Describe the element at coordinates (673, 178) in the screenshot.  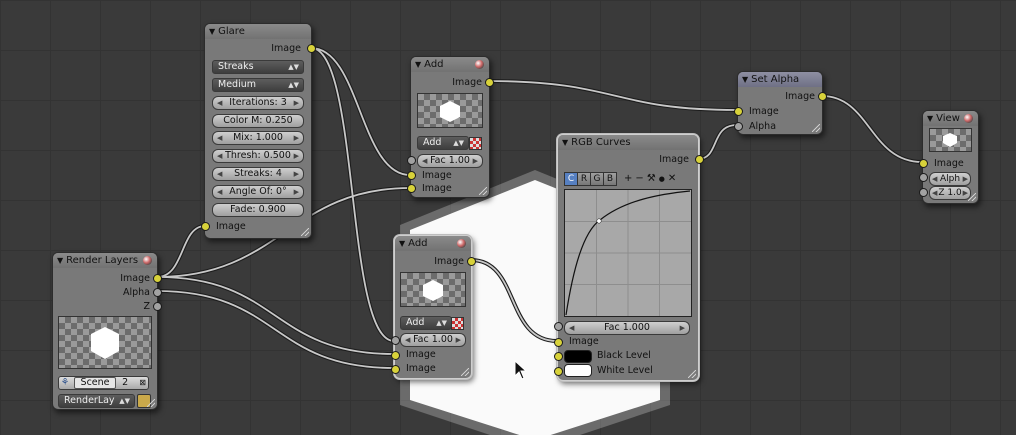
I see `delete-icon: ✕` at that location.